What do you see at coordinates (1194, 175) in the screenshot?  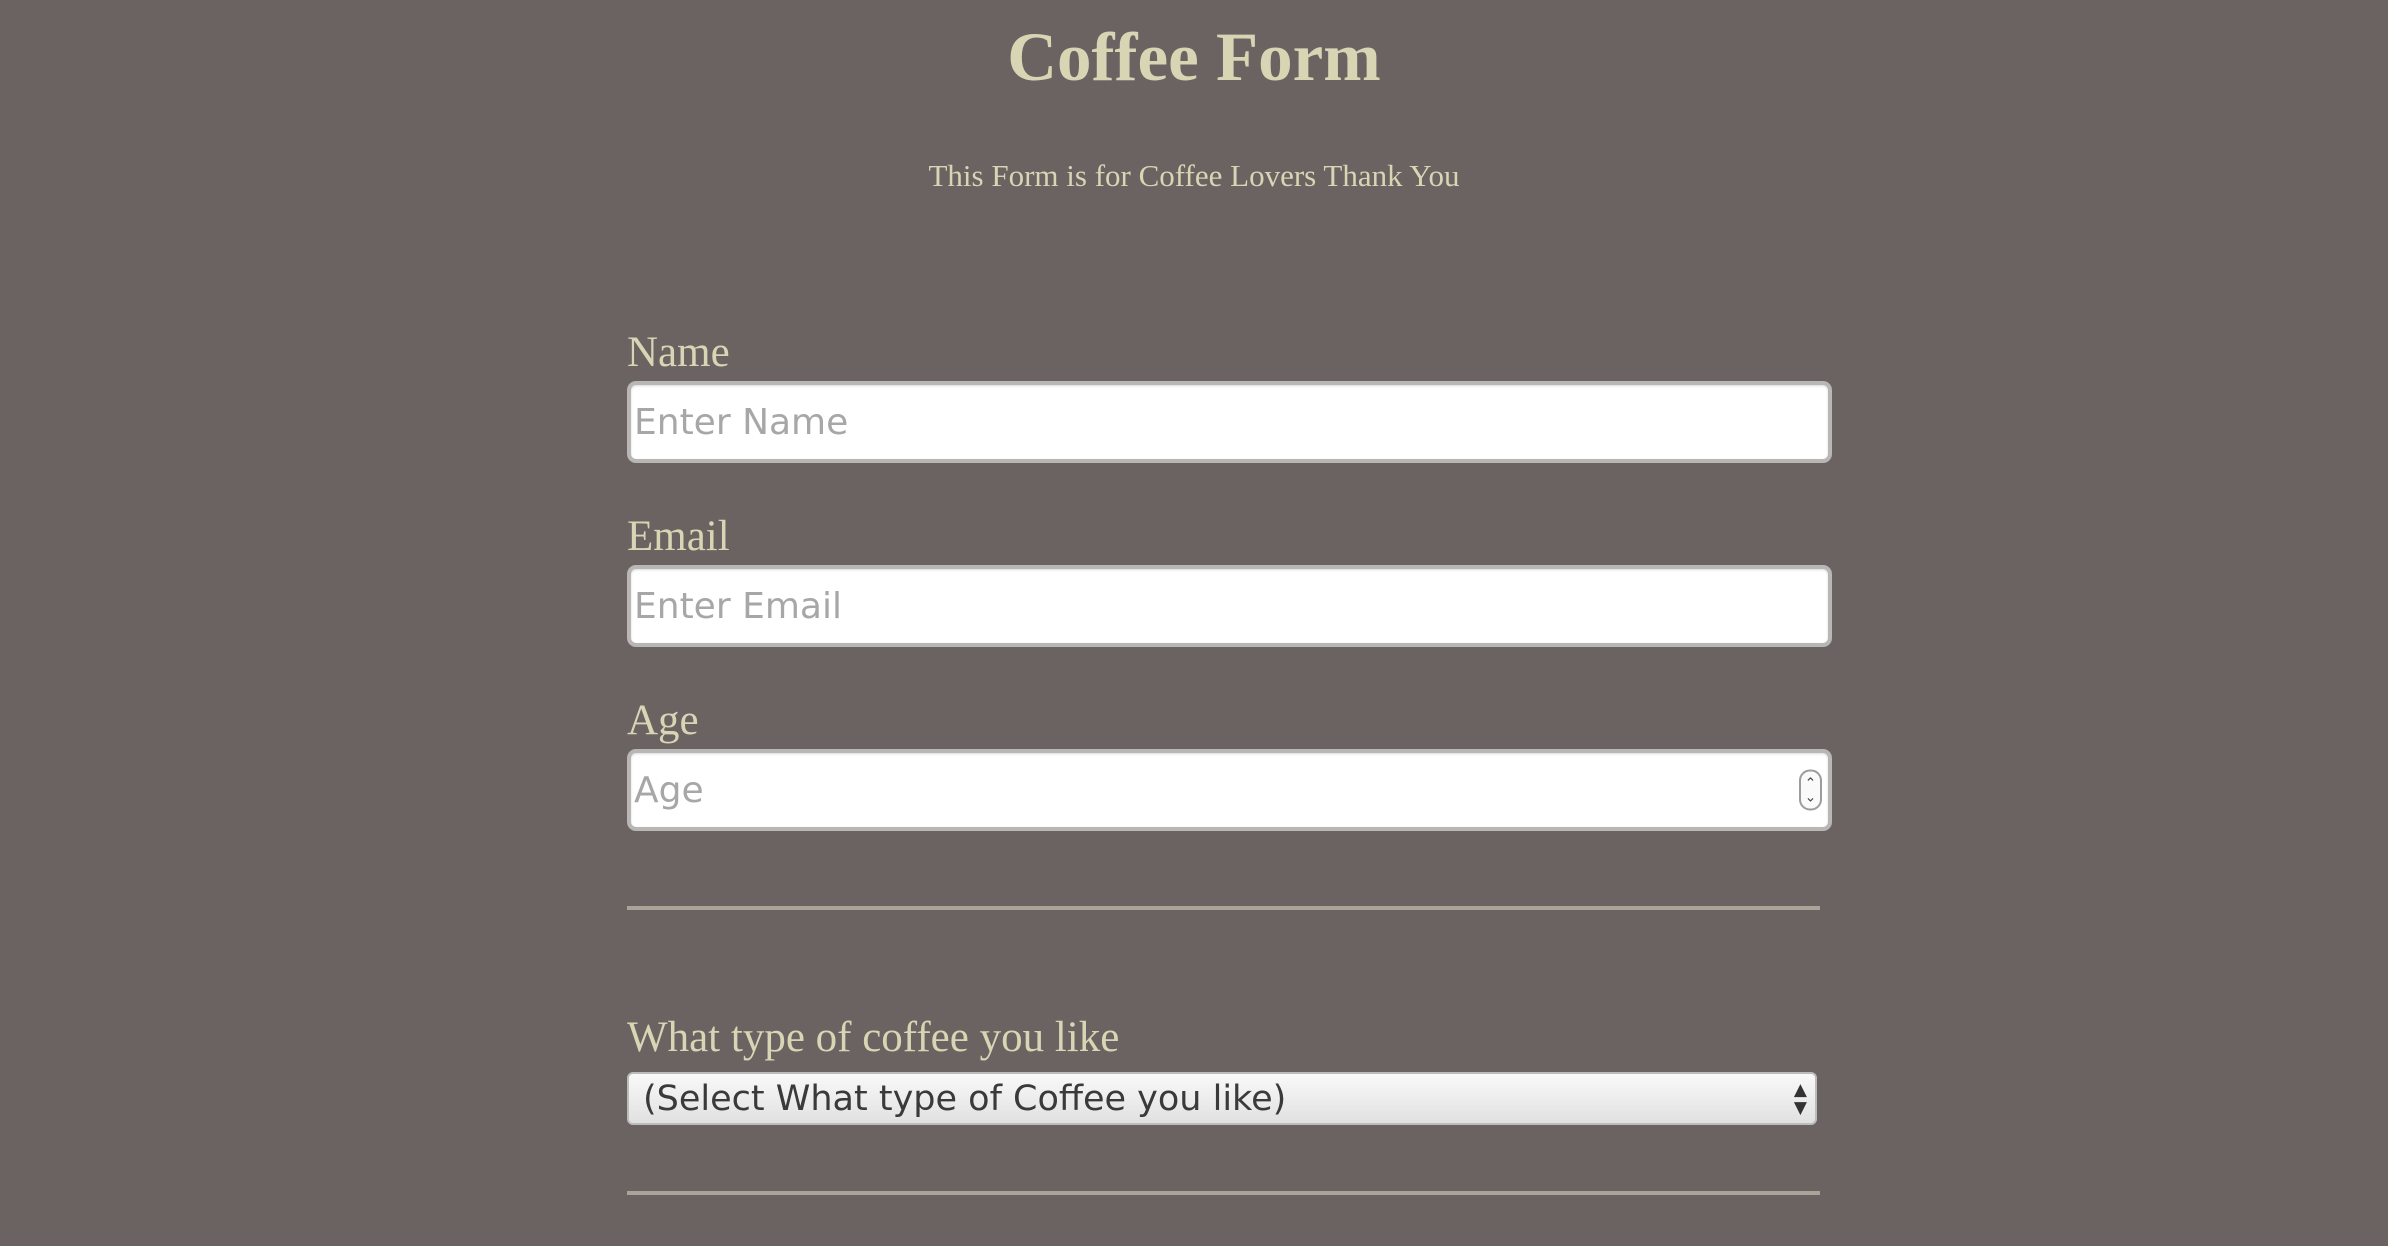 I see `page-subtitle: This Form is for Coffee Lovers Thank You` at bounding box center [1194, 175].